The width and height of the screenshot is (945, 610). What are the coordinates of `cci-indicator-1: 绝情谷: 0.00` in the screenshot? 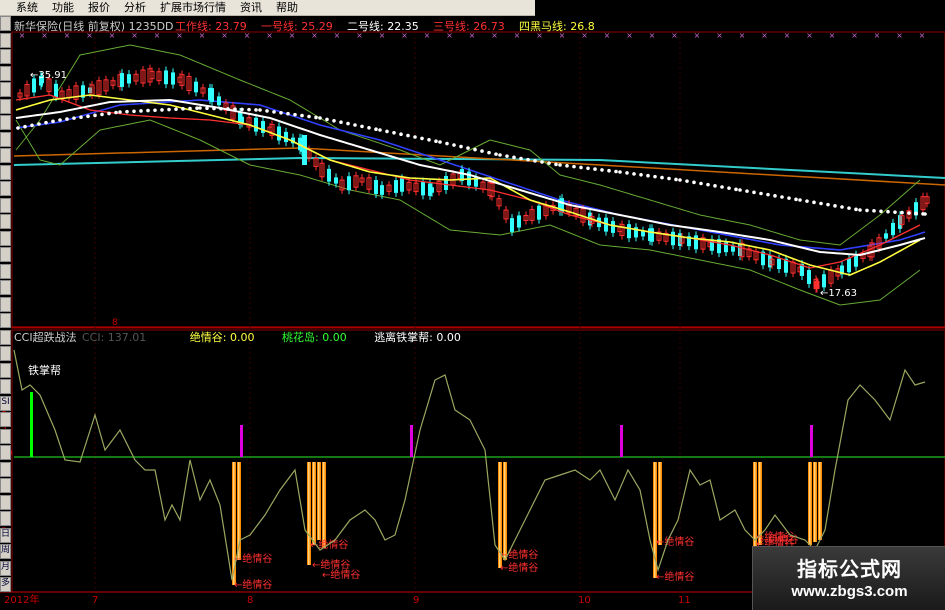 It's located at (222, 337).